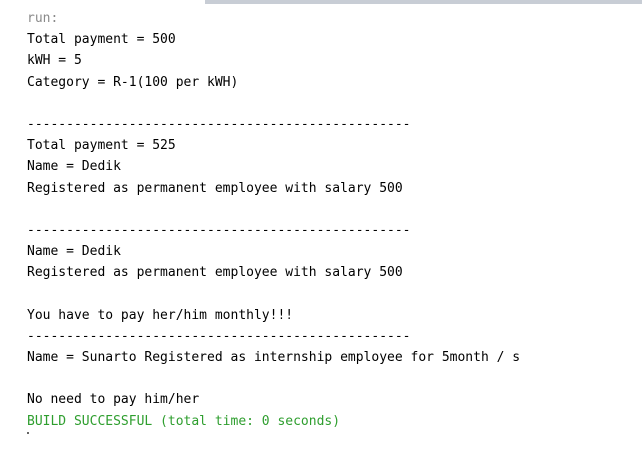  What do you see at coordinates (133, 82) in the screenshot?
I see `output-line: Category = R-1(100 per kWH)` at bounding box center [133, 82].